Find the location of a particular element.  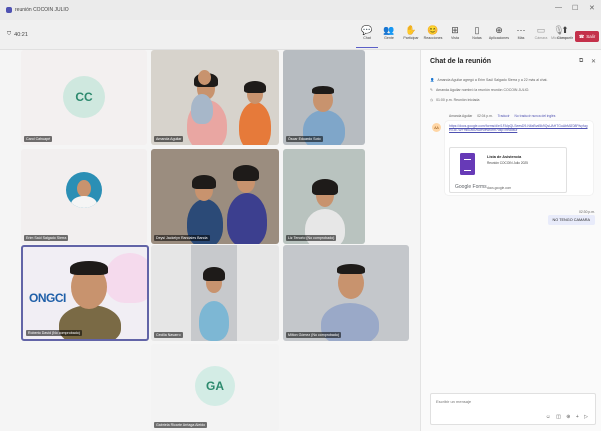

chat-icon: 💬 is located at coordinates (367, 30).